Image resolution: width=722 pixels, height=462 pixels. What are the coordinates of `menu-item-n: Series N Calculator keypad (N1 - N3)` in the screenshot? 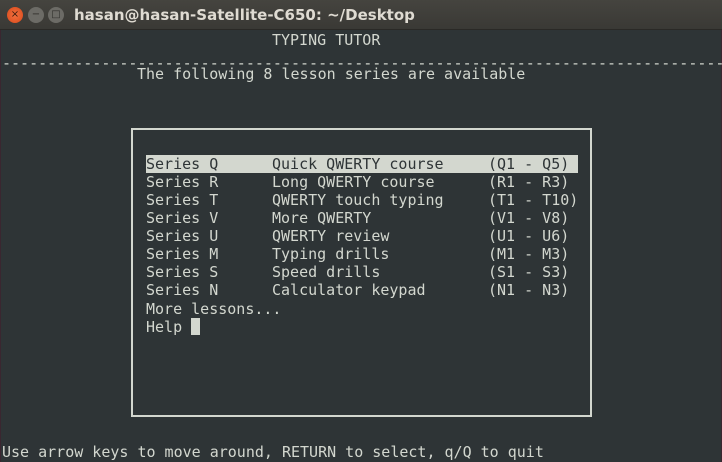 It's located at (362, 290).